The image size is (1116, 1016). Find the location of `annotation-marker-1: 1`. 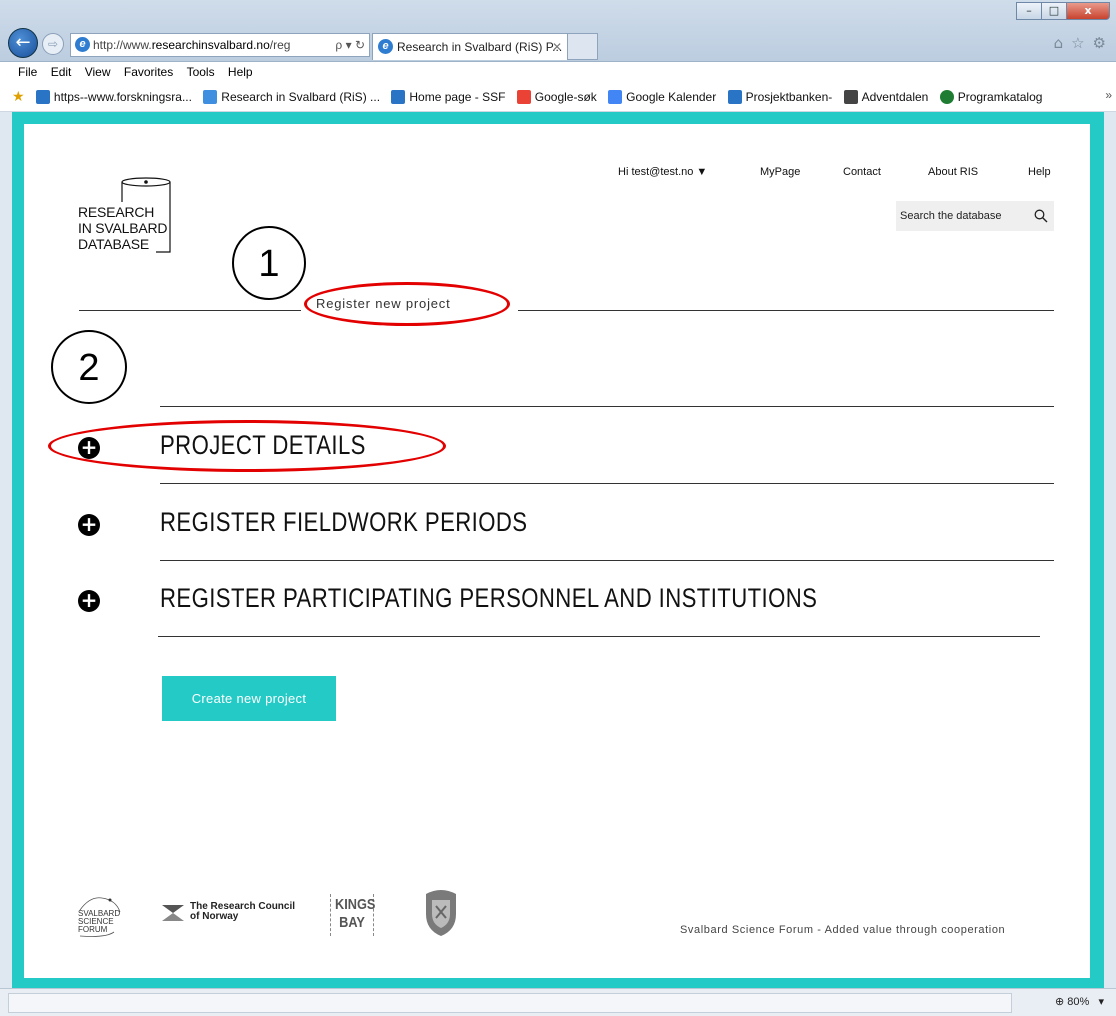

annotation-marker-1: 1 is located at coordinates (269, 263).